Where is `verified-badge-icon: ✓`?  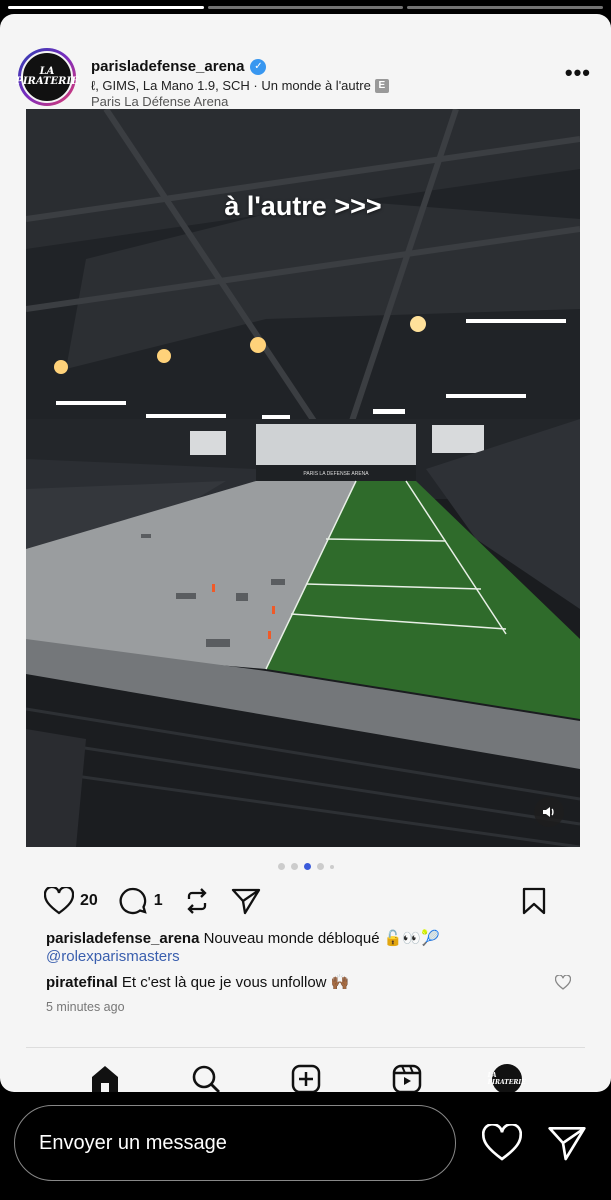 verified-badge-icon: ✓ is located at coordinates (258, 66).